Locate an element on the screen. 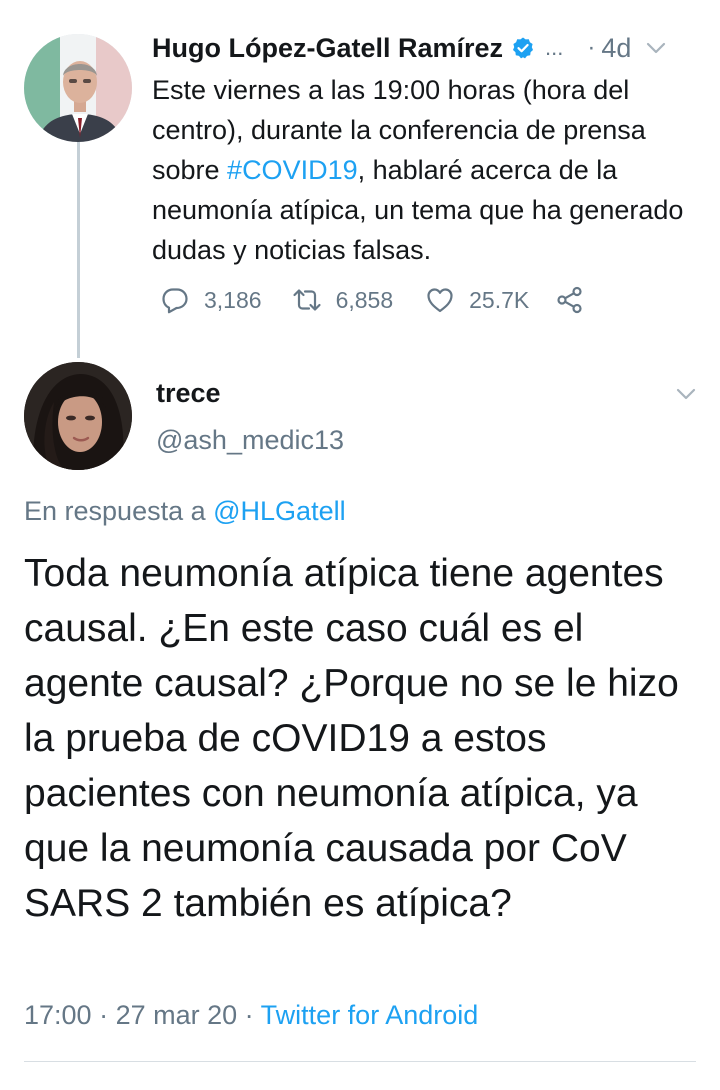  reply-icon is located at coordinates (175, 301).